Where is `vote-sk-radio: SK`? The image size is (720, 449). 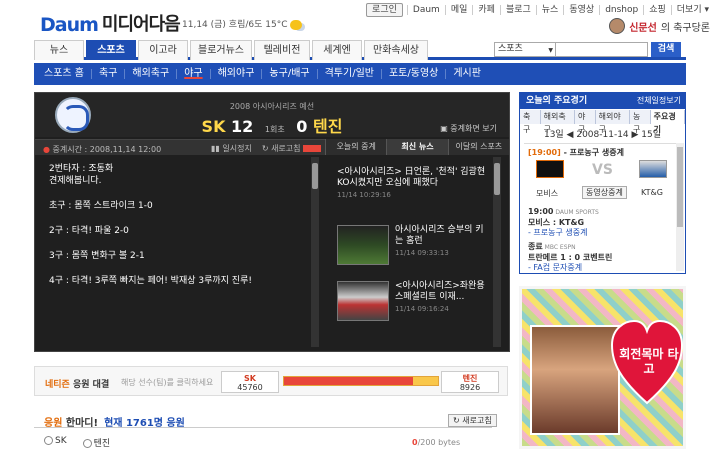
vote-sk-radio: SK is located at coordinates (55, 442).